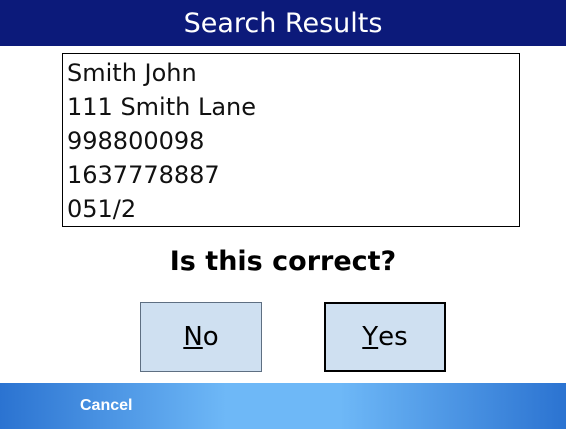  What do you see at coordinates (143, 175) in the screenshot?
I see `result-phone: 1637778887` at bounding box center [143, 175].